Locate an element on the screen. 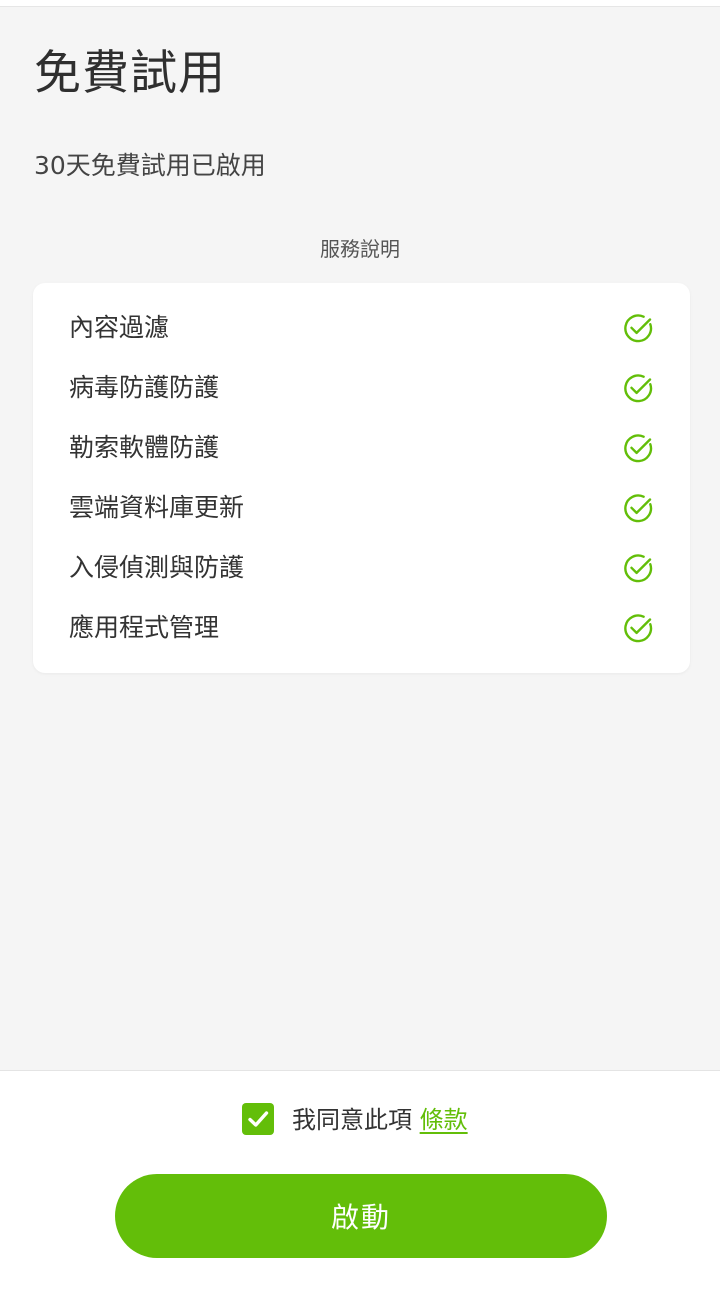  service-item-label: 應用程式管理 is located at coordinates (144, 627).